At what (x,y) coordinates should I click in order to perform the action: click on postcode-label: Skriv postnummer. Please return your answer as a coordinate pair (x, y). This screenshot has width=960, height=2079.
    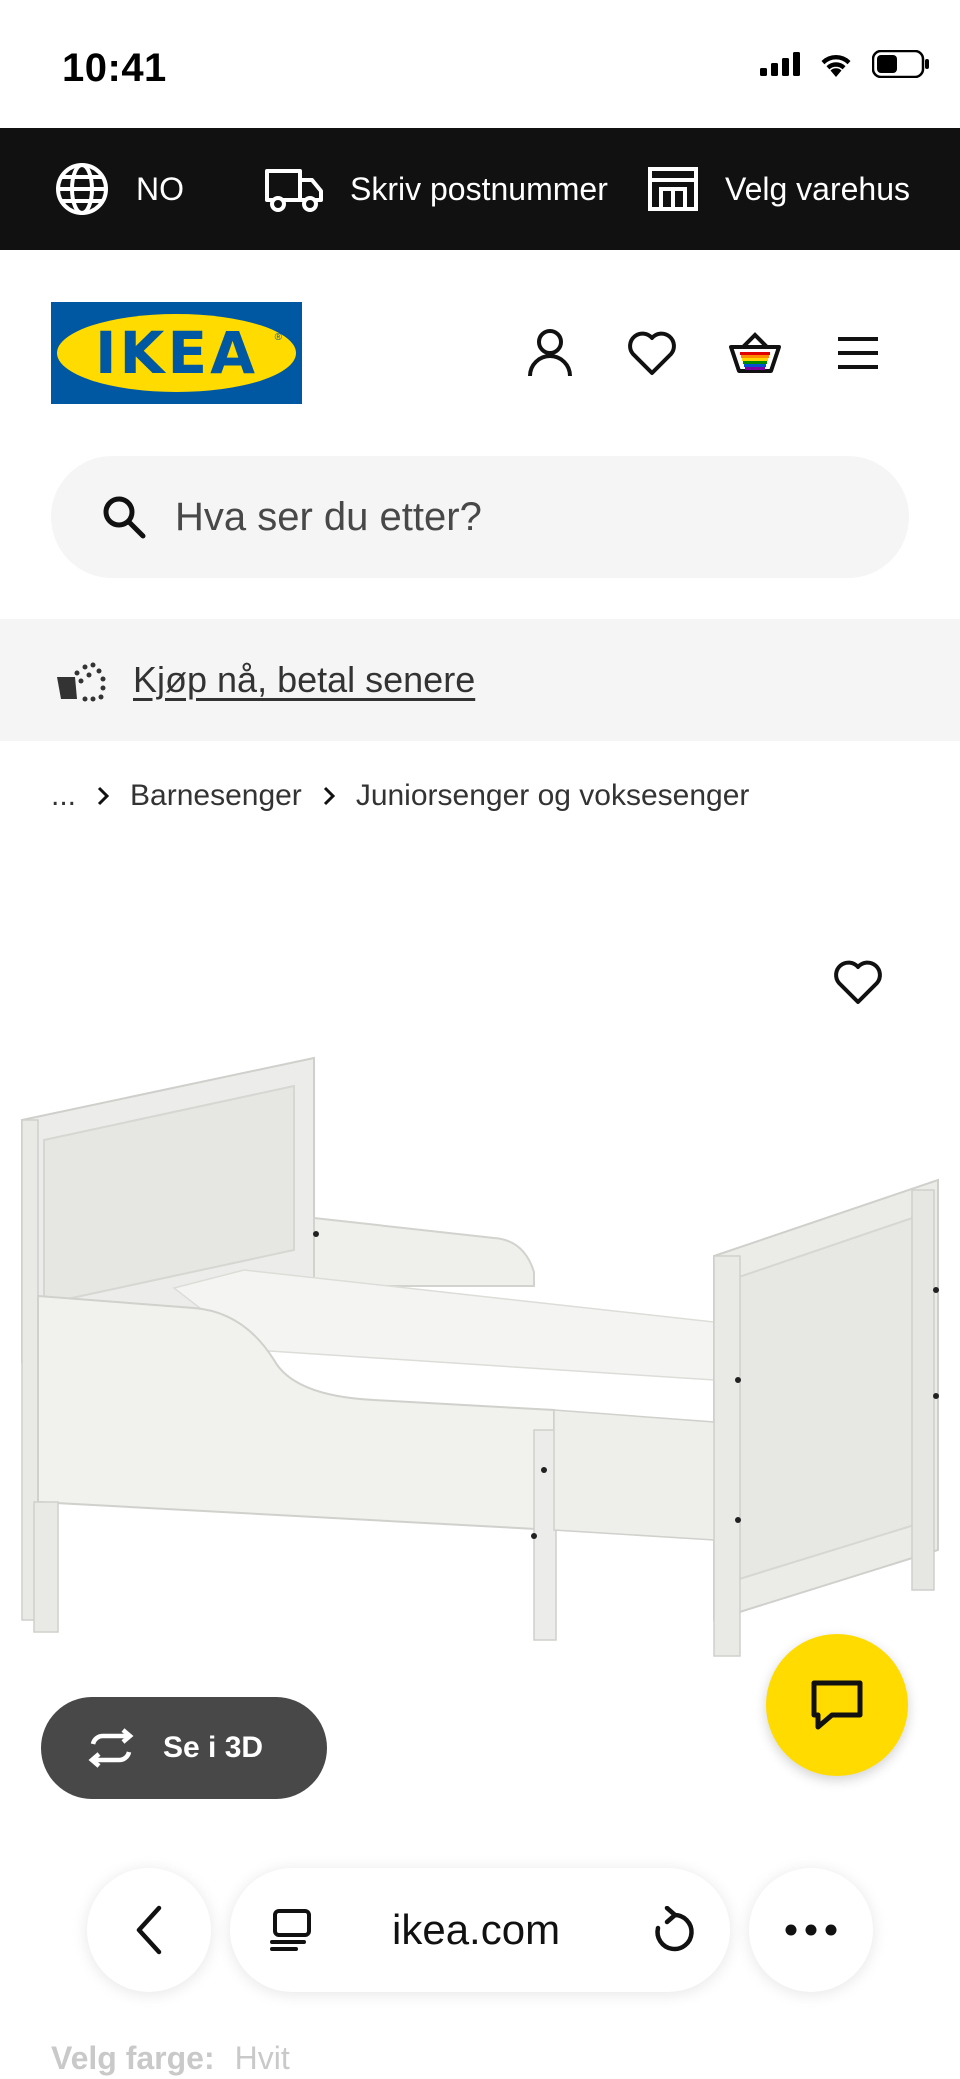
    Looking at the image, I should click on (479, 188).